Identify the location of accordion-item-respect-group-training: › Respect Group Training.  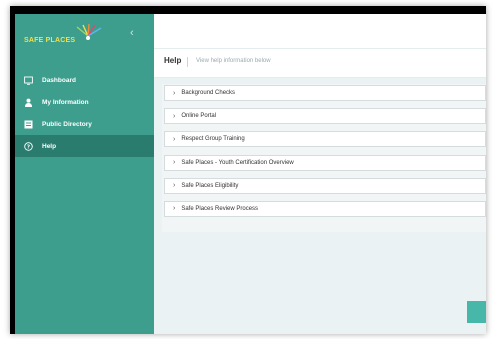
(325, 139).